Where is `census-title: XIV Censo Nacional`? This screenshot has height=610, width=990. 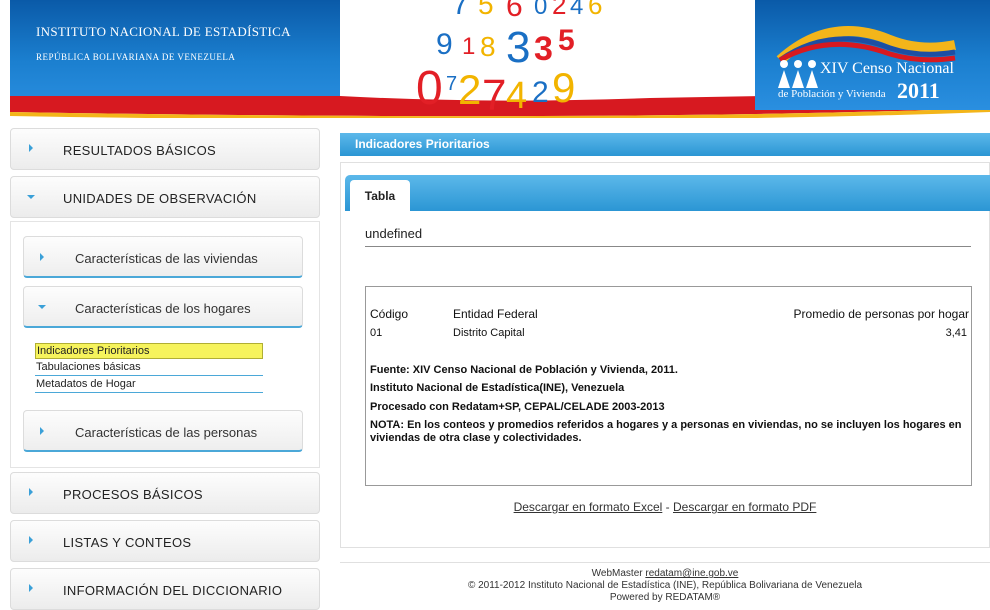 census-title: XIV Censo Nacional is located at coordinates (887, 68).